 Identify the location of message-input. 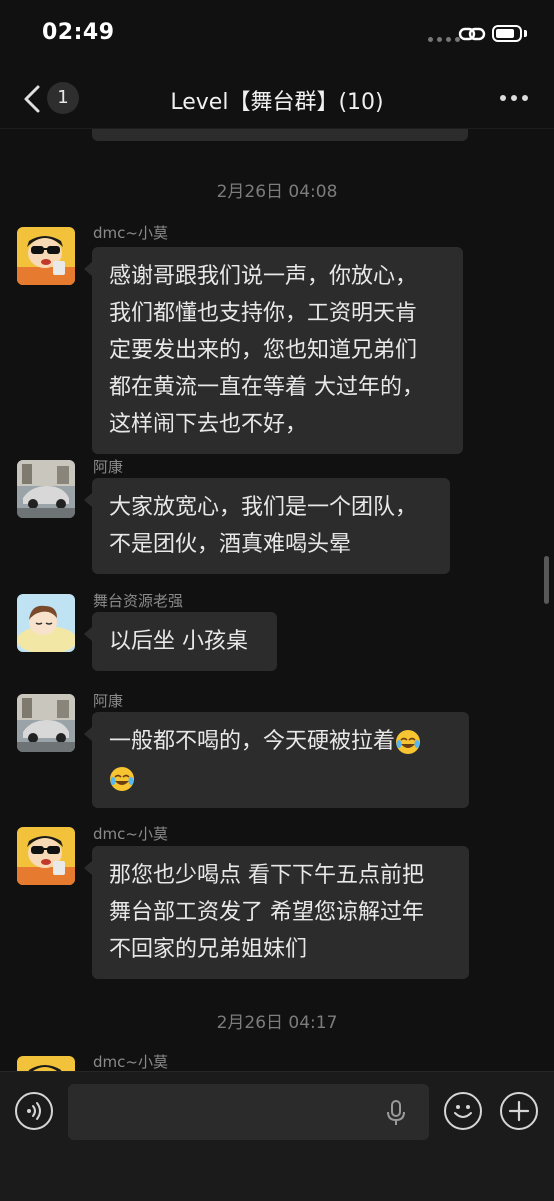
(248, 1112).